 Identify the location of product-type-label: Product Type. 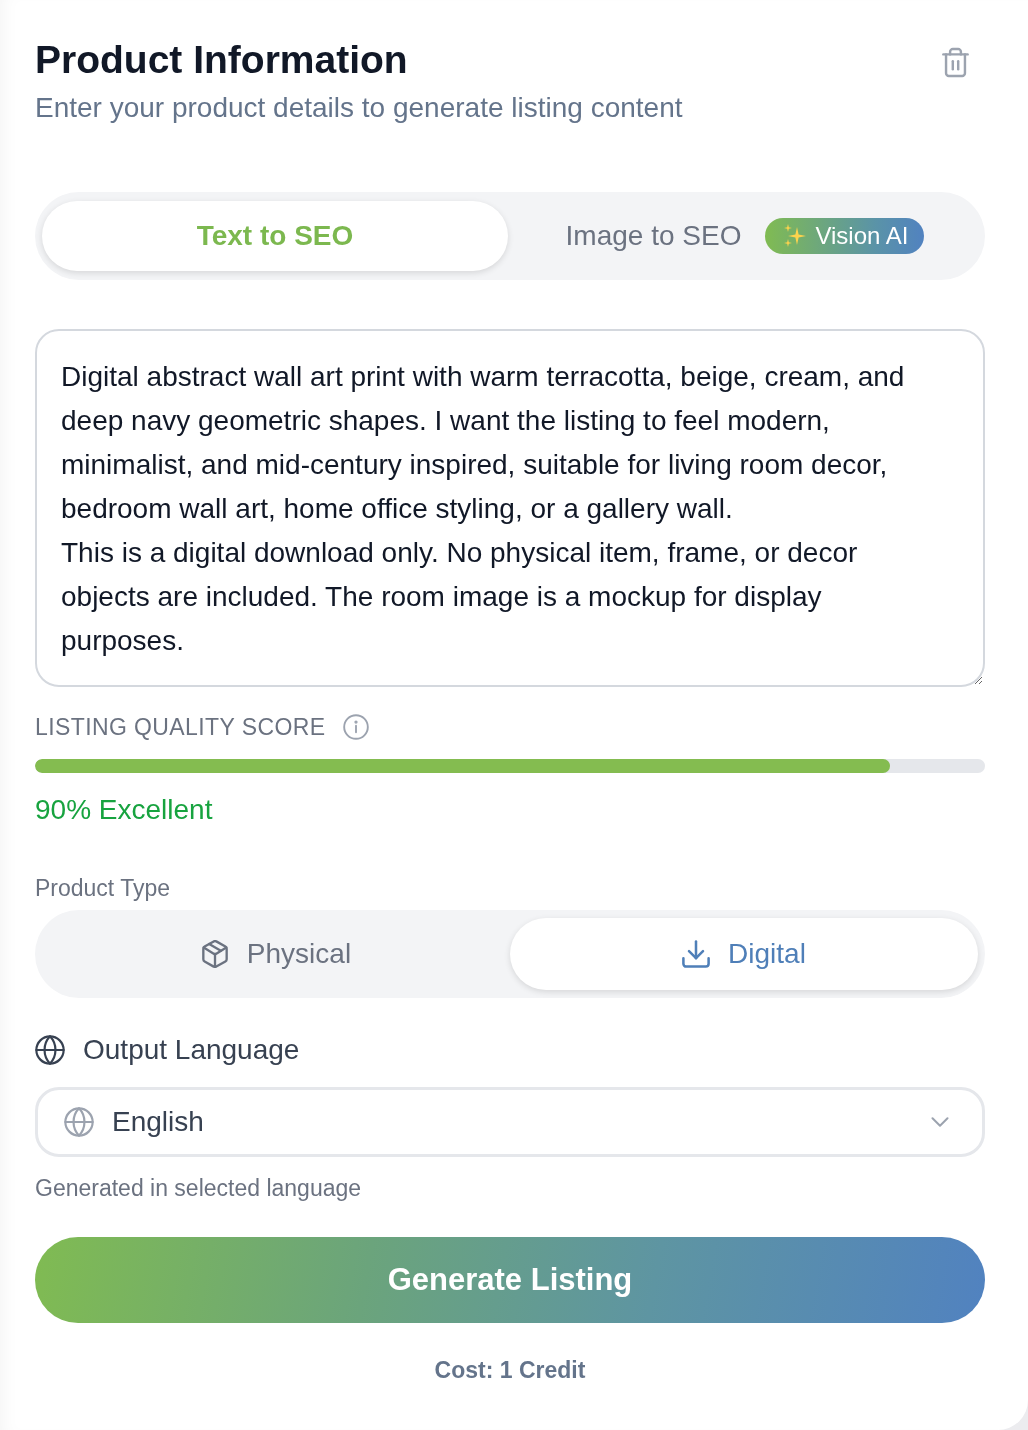
(103, 888).